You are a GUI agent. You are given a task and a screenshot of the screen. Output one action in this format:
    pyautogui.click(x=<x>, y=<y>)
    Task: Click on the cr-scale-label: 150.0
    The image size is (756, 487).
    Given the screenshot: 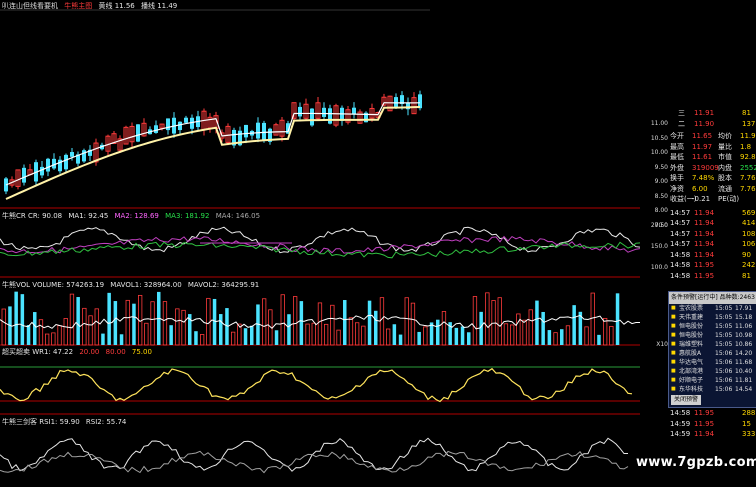 What is the action you would take?
    pyautogui.click(x=659, y=246)
    